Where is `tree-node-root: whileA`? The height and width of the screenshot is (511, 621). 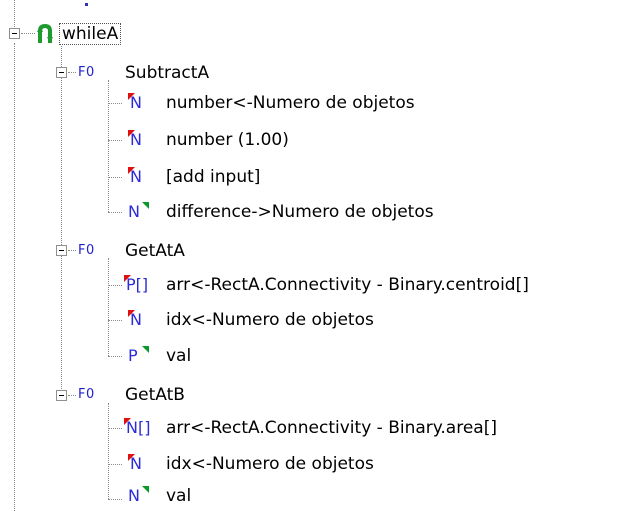 tree-node-root: whileA is located at coordinates (90, 34).